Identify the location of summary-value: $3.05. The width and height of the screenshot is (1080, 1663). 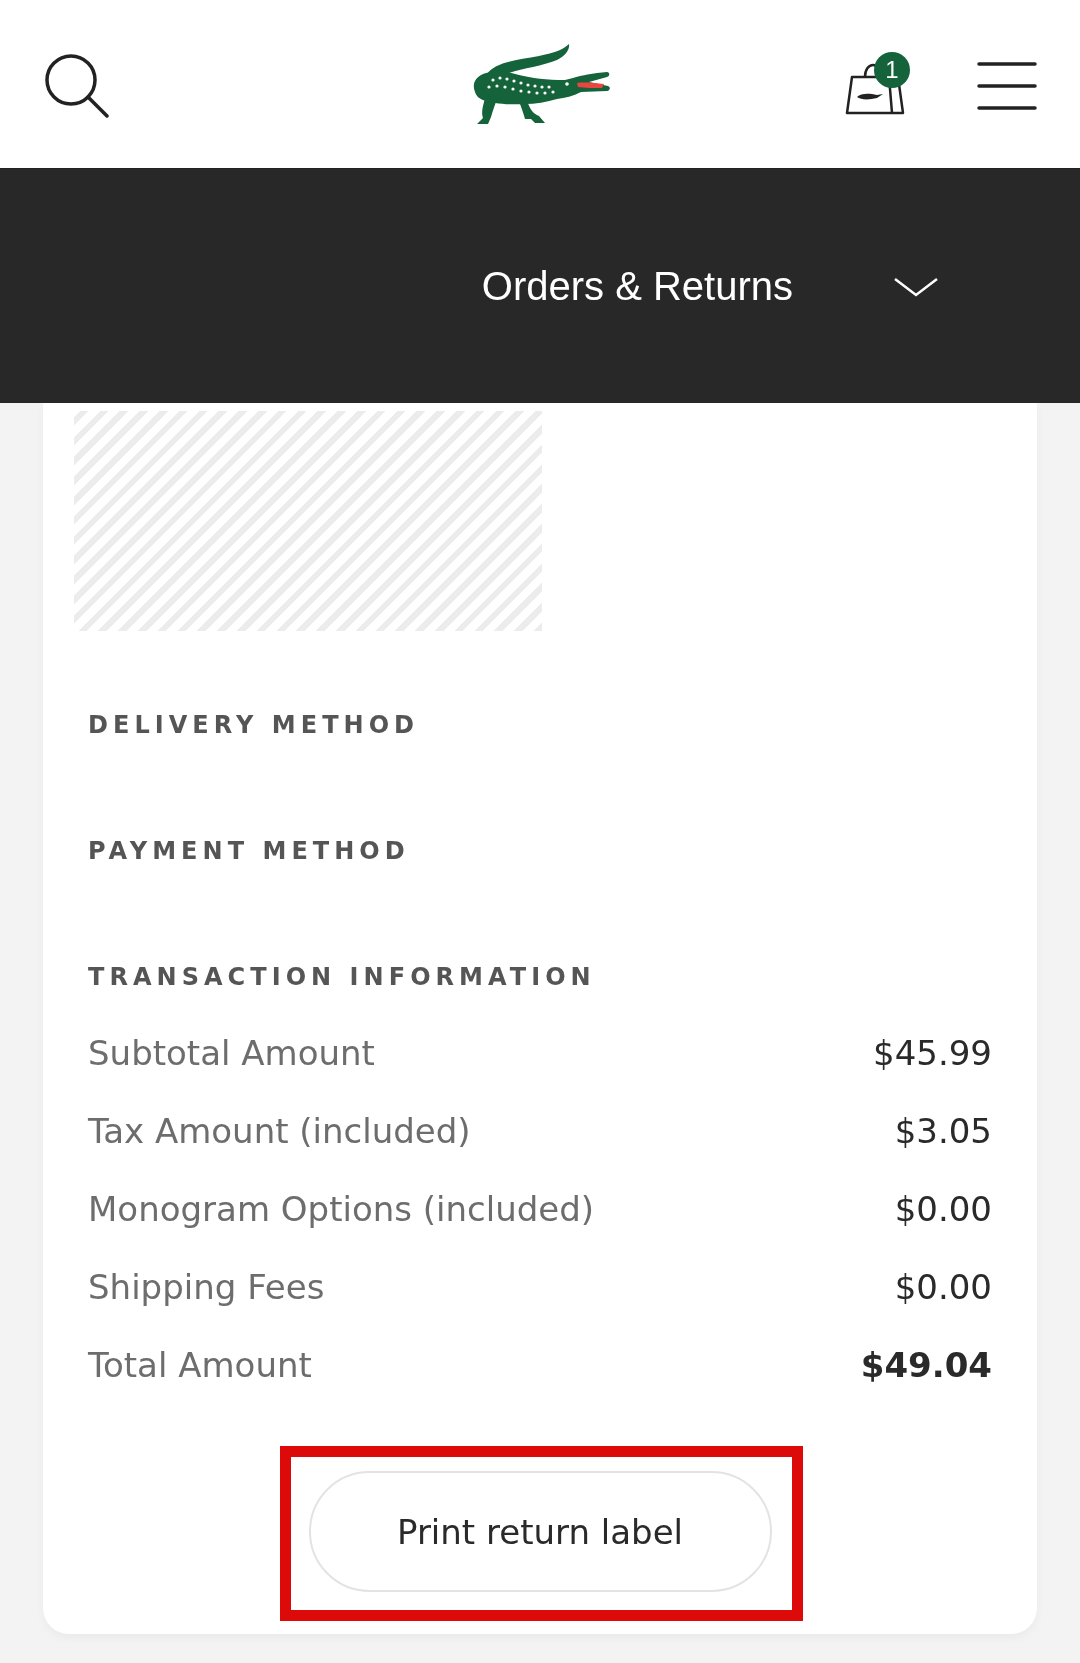
(943, 1131).